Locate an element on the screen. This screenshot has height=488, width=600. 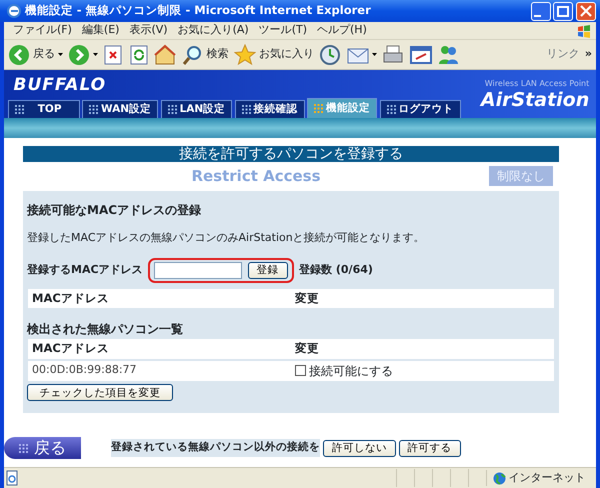
register-button: 登録 is located at coordinates (268, 270).